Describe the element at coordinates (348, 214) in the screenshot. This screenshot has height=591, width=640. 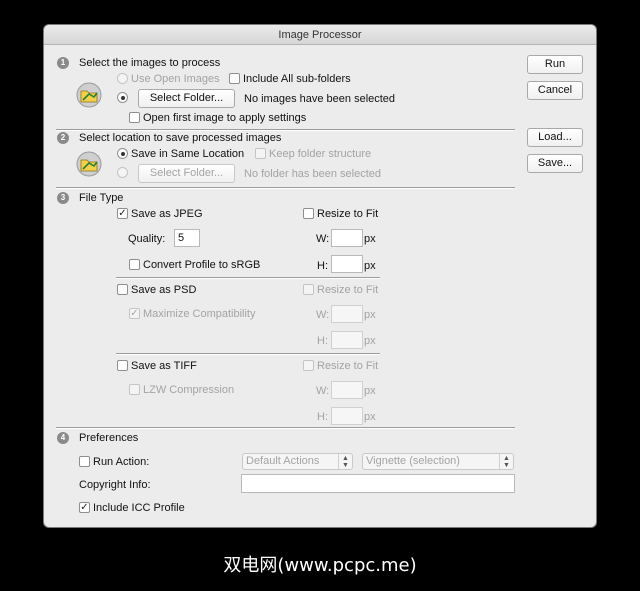
I see `jpeg-resize-label: Resize to Fit` at that location.